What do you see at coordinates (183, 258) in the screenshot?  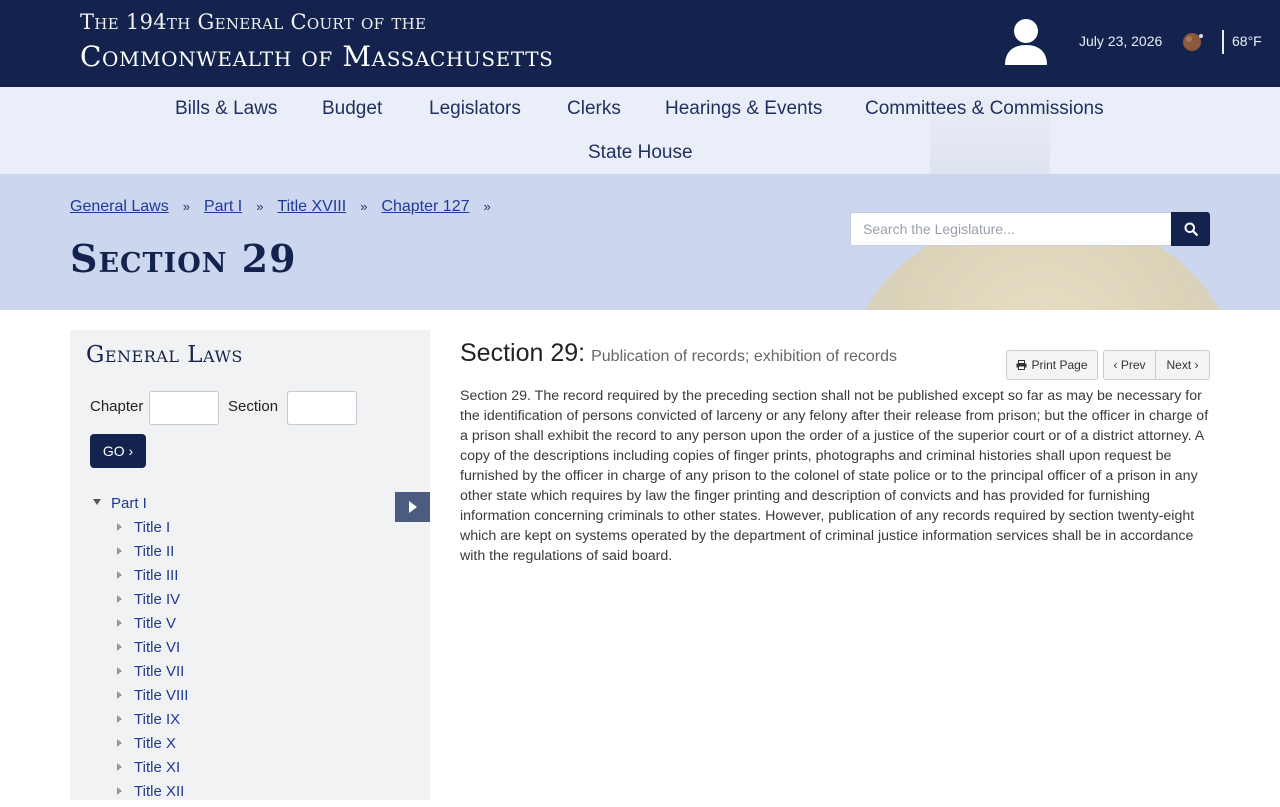 I see `page-title: Section 29` at bounding box center [183, 258].